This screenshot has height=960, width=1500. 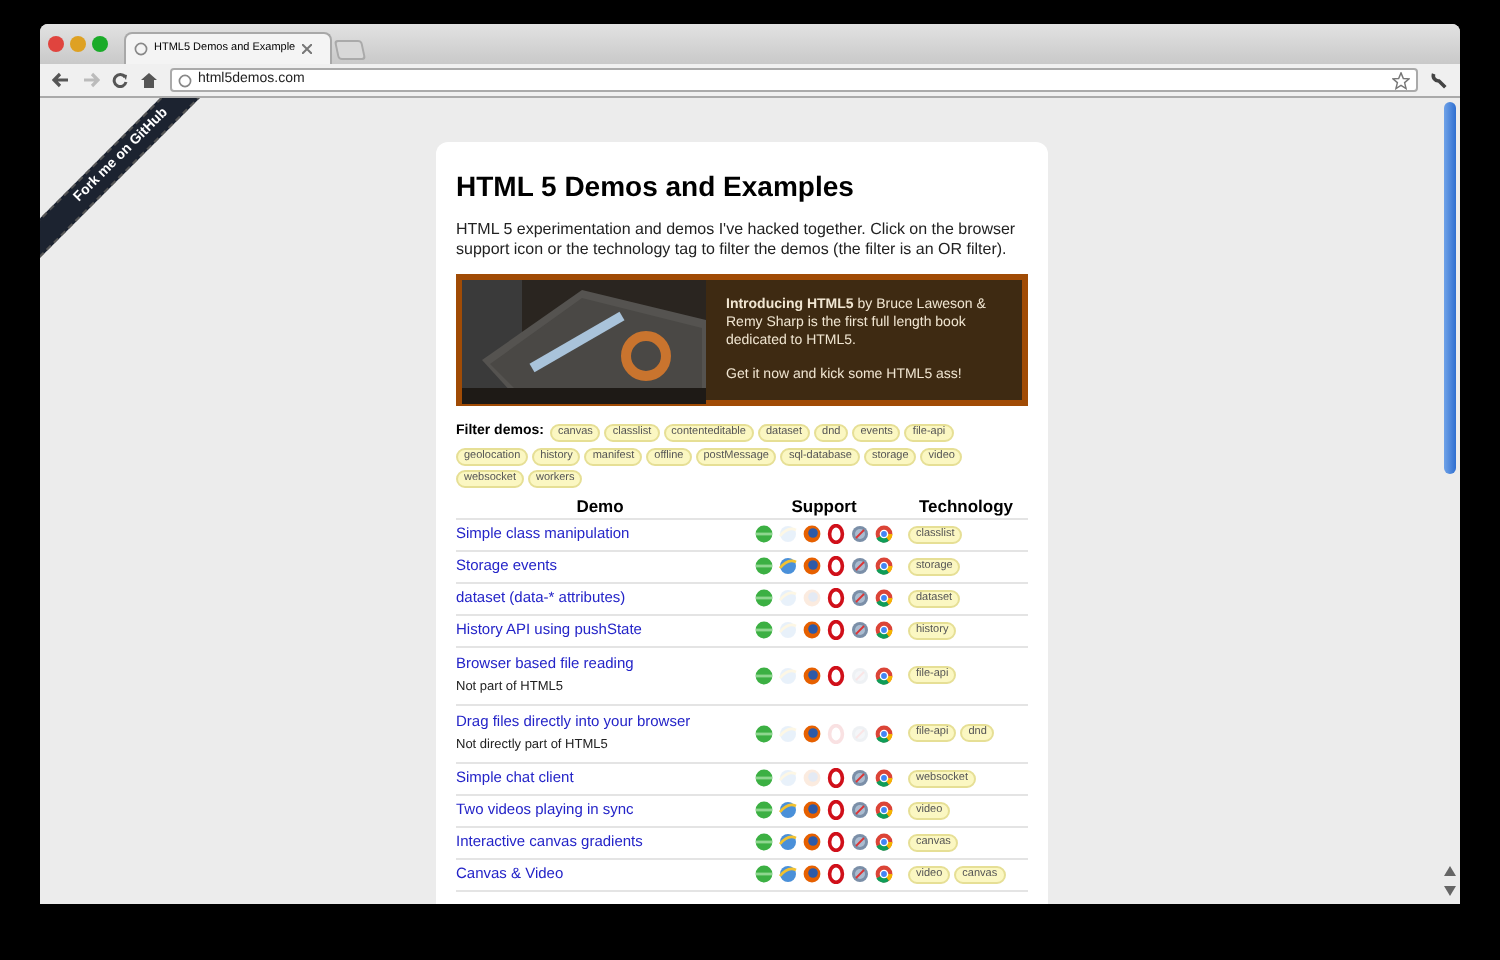 What do you see at coordinates (120, 80) in the screenshot?
I see `reload-icon` at bounding box center [120, 80].